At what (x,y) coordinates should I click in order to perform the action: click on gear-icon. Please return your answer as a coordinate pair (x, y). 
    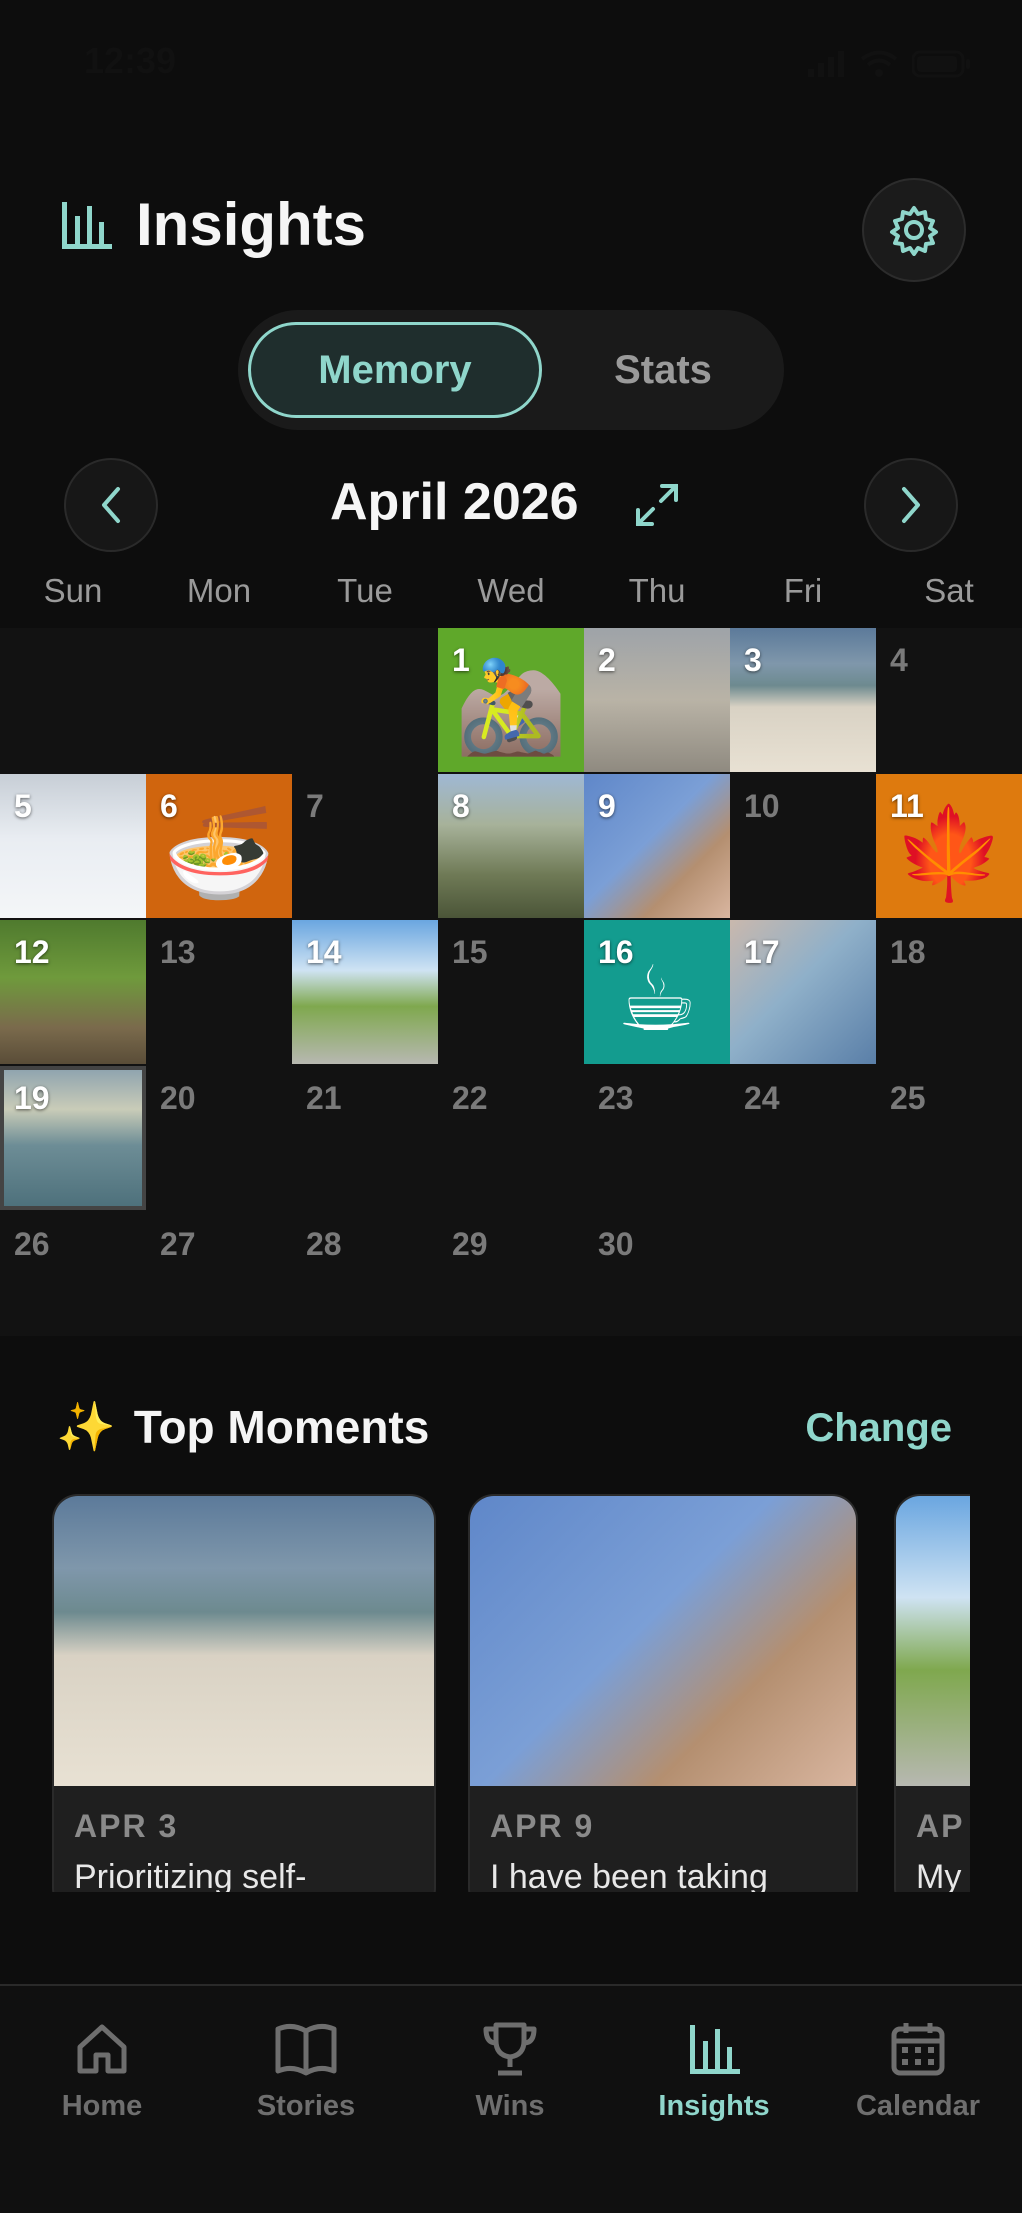
    Looking at the image, I should click on (914, 231).